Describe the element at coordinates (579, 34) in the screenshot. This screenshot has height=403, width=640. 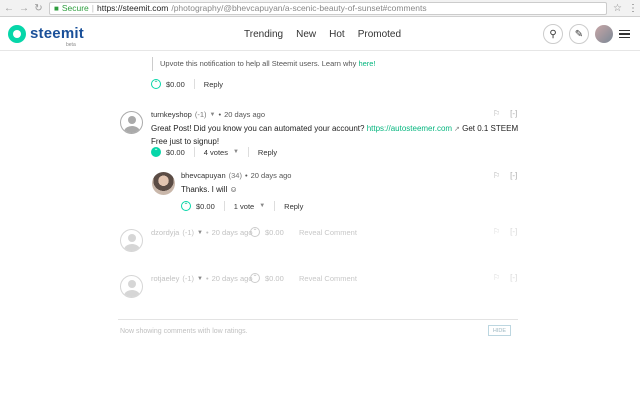
I see `pencil-icon: ✎` at that location.